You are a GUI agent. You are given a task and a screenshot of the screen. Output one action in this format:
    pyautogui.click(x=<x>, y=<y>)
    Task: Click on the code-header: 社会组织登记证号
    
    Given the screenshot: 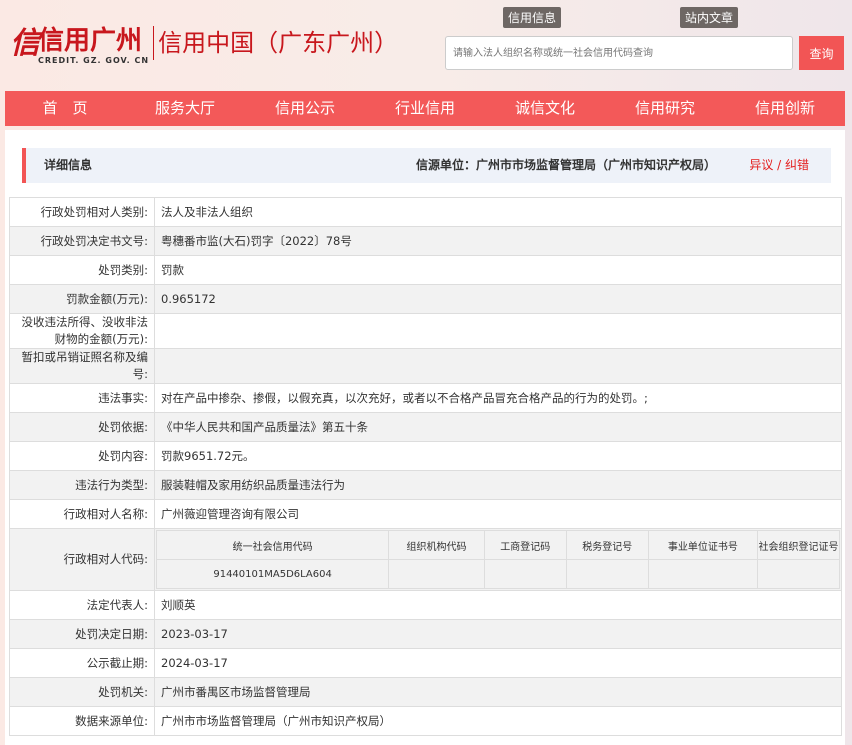 What is the action you would take?
    pyautogui.click(x=798, y=545)
    